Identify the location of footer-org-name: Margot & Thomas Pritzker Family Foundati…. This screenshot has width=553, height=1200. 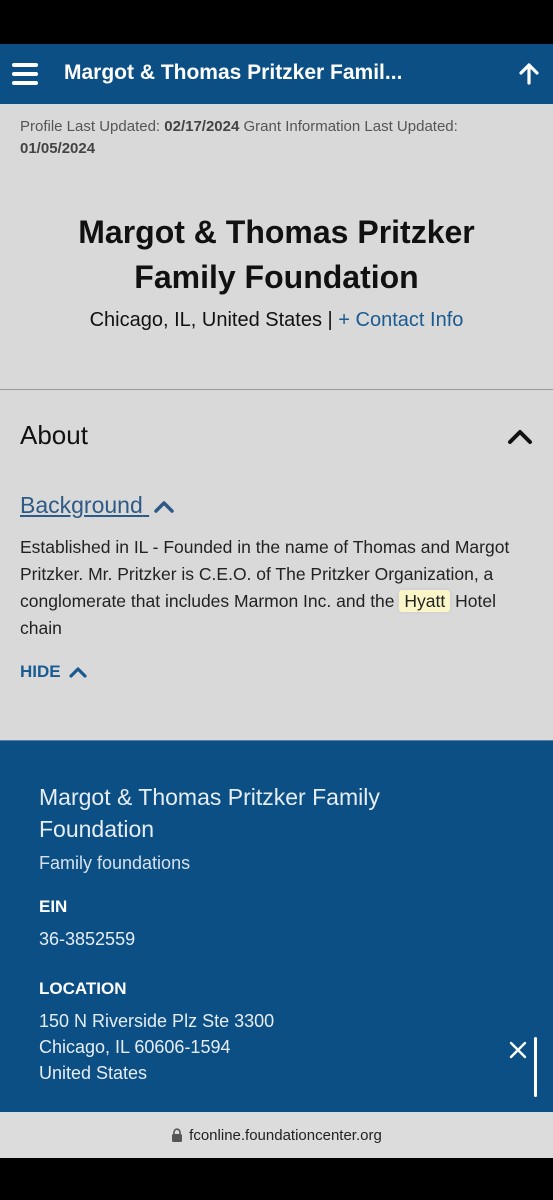
(209, 813).